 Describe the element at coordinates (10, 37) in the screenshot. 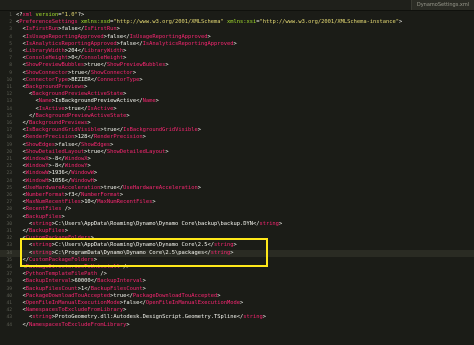

I see `line-number: 4` at that location.